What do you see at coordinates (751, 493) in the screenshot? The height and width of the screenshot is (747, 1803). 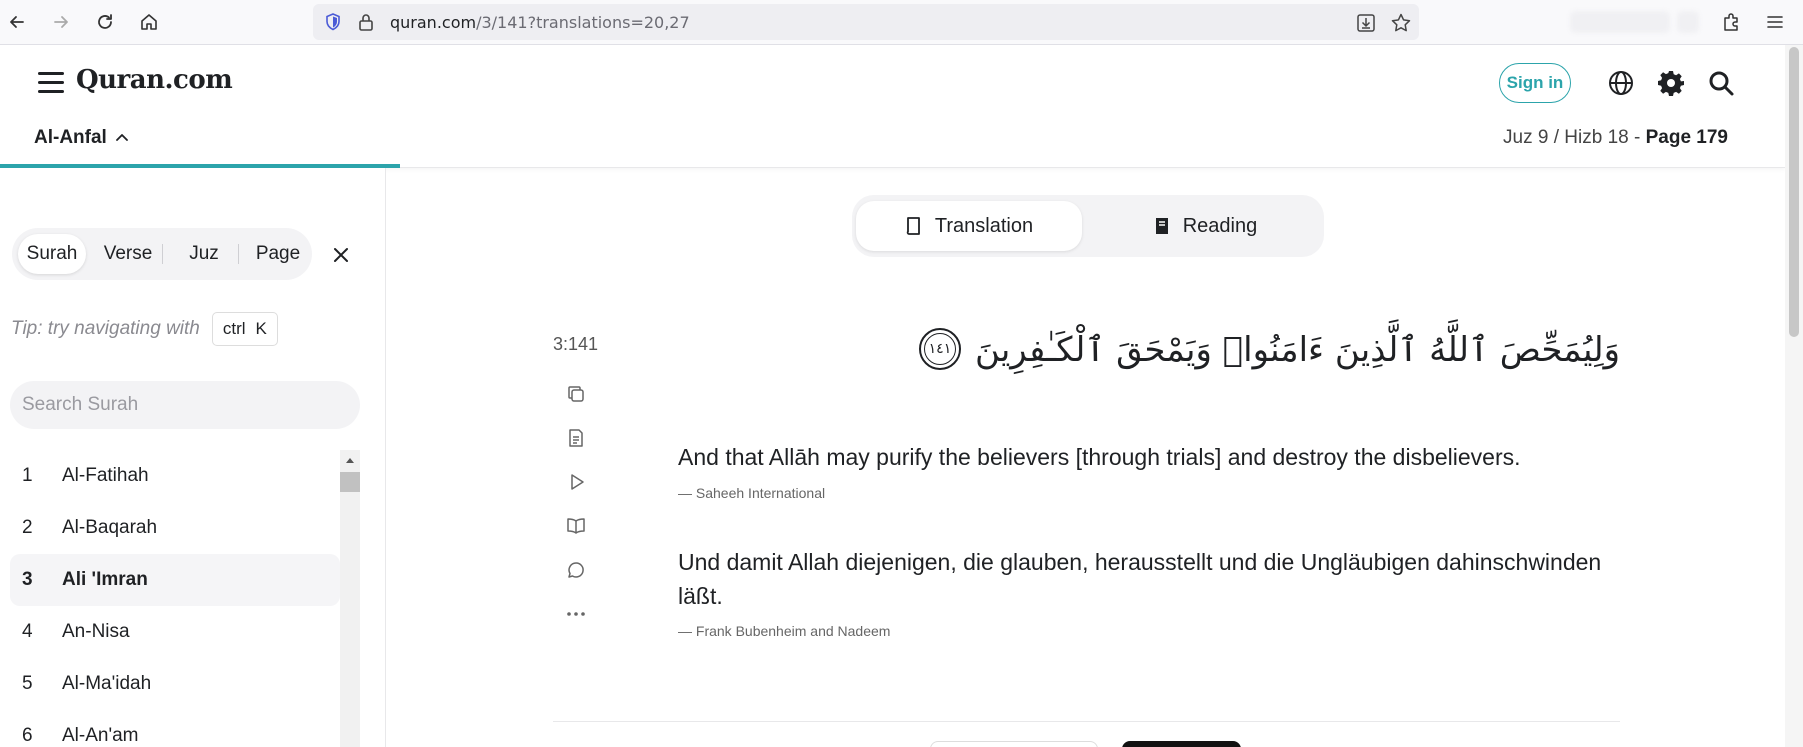 I see `translator-name: — Saheeh International` at bounding box center [751, 493].